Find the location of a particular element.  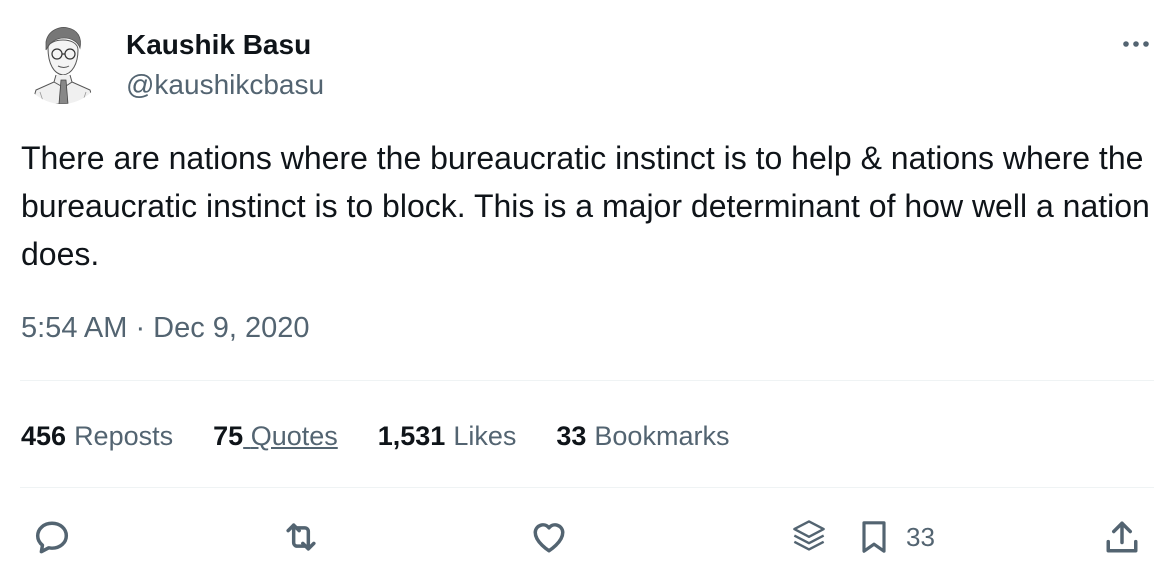

author-avatar is located at coordinates (62, 62).